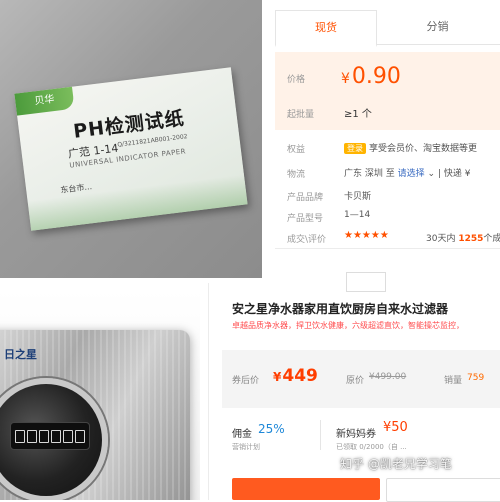 This screenshot has height=502, width=500. What do you see at coordinates (20, 354) in the screenshot?
I see `purifier-brand-logo: 日之星` at bounding box center [20, 354].